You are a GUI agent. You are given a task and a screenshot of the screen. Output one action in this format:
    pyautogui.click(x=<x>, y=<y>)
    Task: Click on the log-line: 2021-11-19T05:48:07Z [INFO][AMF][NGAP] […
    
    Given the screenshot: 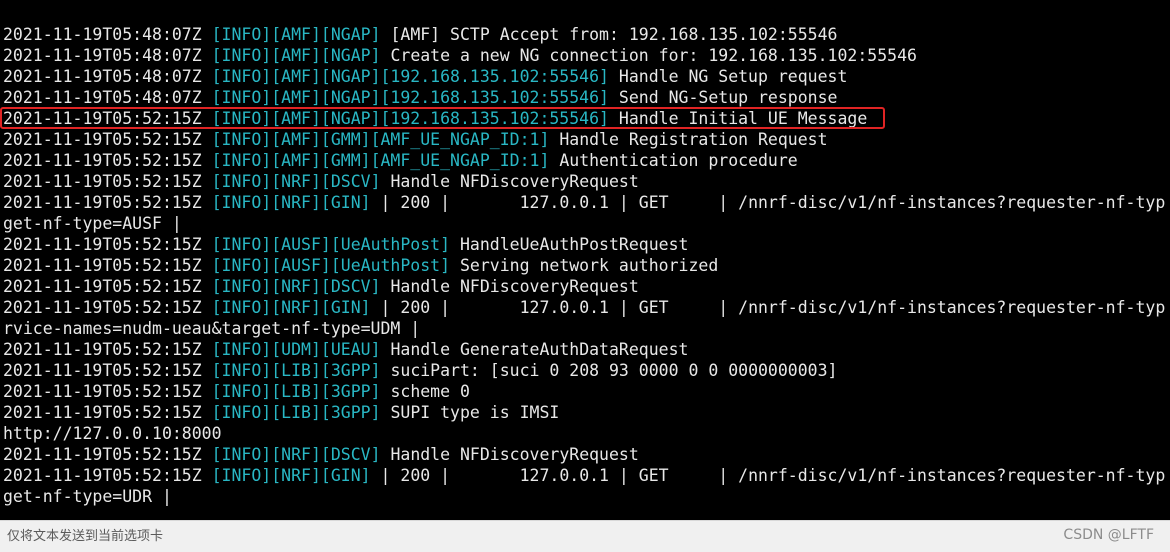 What is the action you would take?
    pyautogui.click(x=586, y=34)
    